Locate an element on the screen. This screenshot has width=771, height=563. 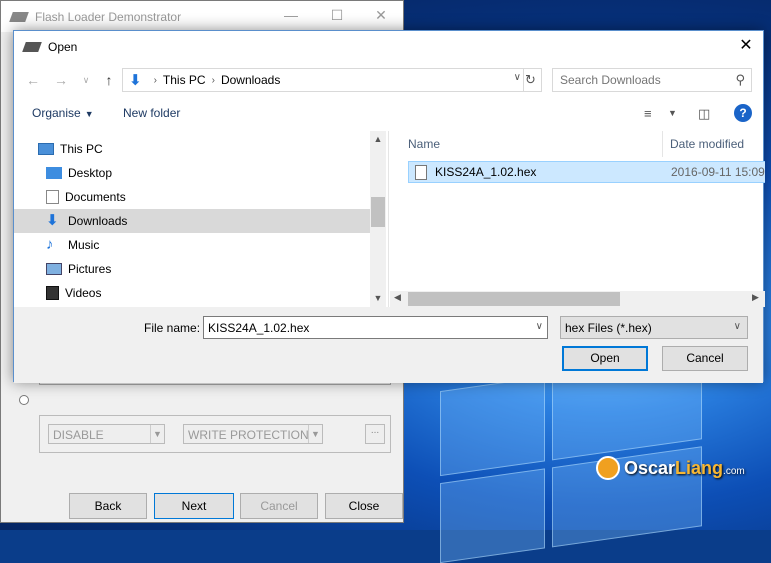
preview-pane-icon: ◫ is located at coordinates (704, 114).